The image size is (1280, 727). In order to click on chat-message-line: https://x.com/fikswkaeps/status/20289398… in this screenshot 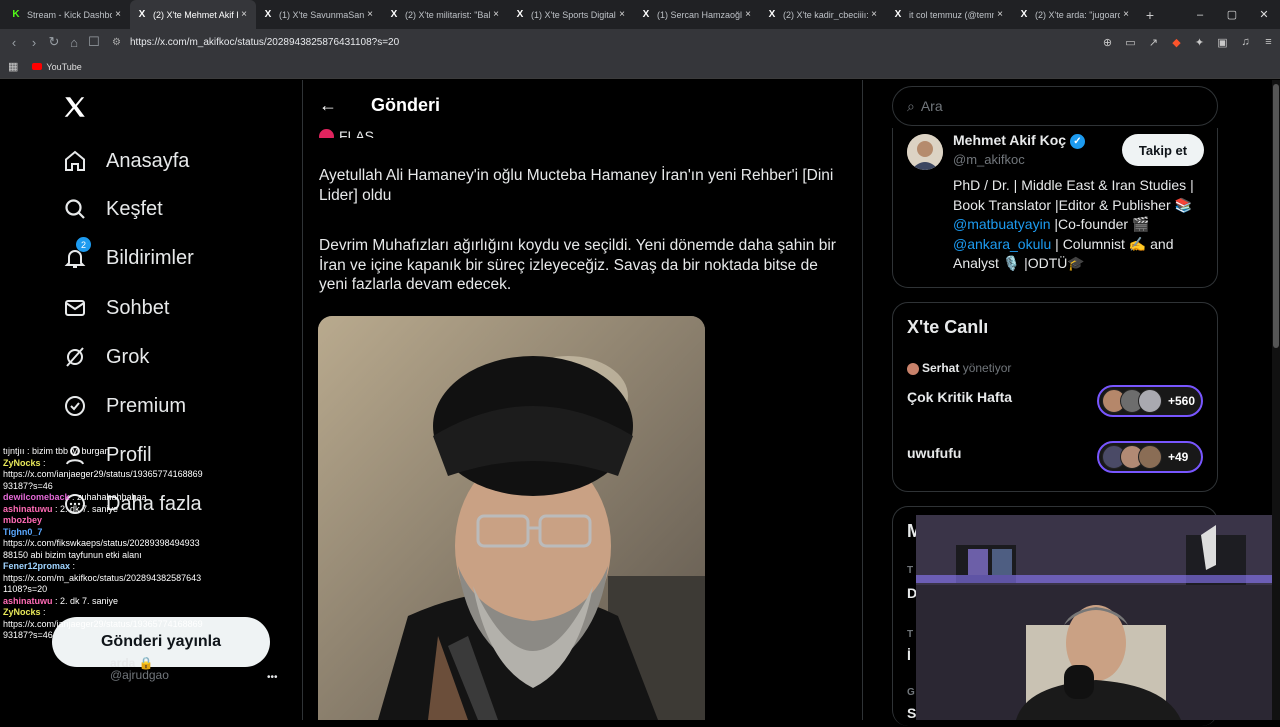, I will do `click(150, 544)`.